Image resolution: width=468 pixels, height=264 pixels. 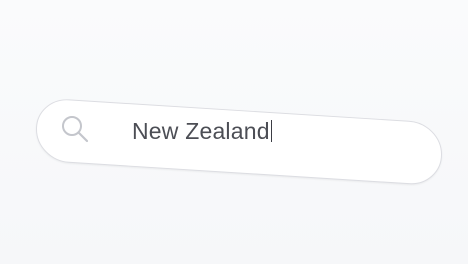 What do you see at coordinates (75, 129) in the screenshot?
I see `search-icon` at bounding box center [75, 129].